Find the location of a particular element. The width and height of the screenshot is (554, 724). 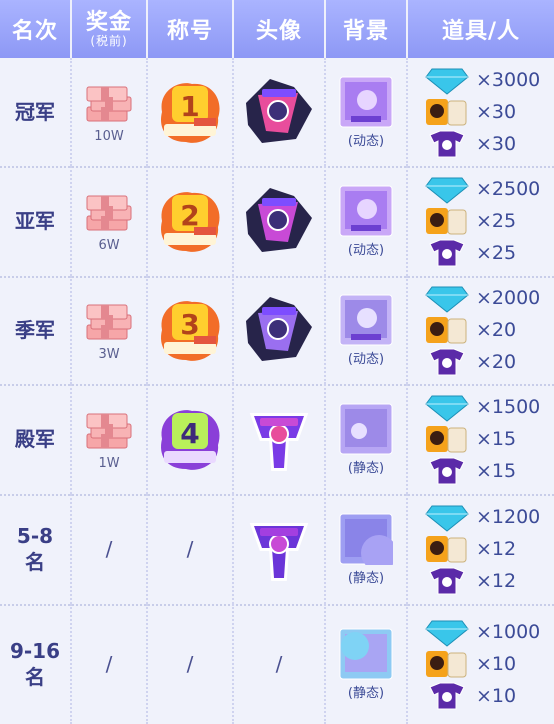

item-quantity: ×1000 is located at coordinates (508, 632).